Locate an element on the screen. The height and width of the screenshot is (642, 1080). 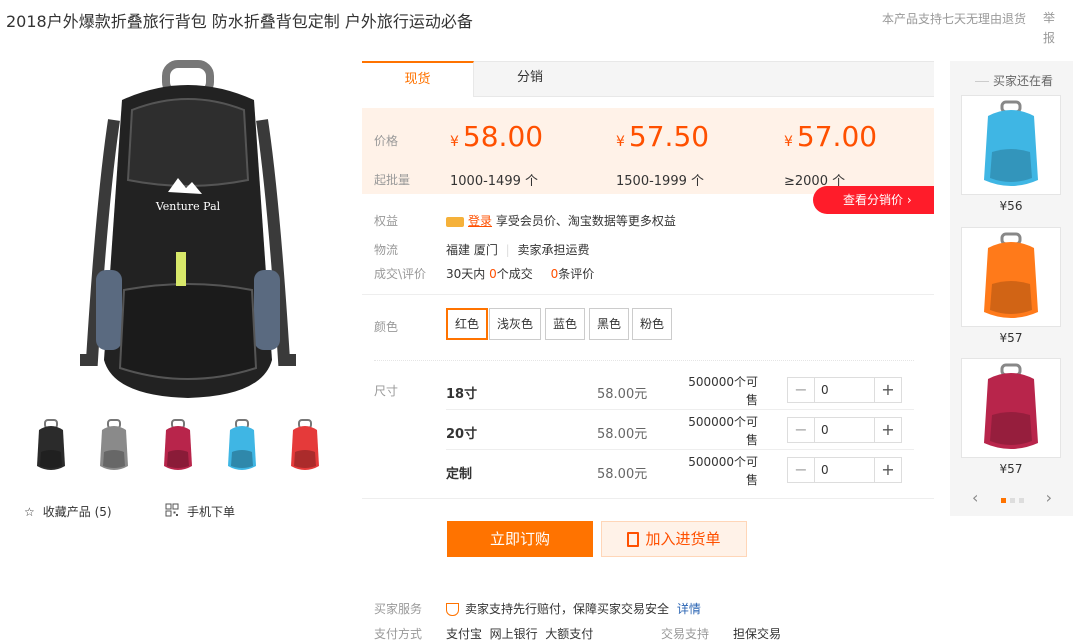
logistics-value: 福建 厦门 | 卖家承担运费 is located at coordinates (518, 250).